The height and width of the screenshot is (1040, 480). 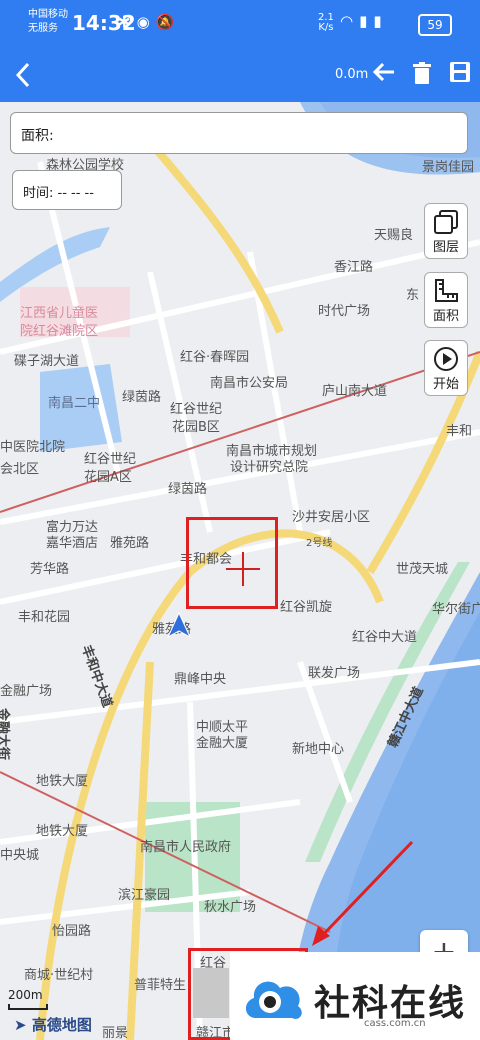 I want to click on area-panel: 面积:, so click(x=239, y=133).